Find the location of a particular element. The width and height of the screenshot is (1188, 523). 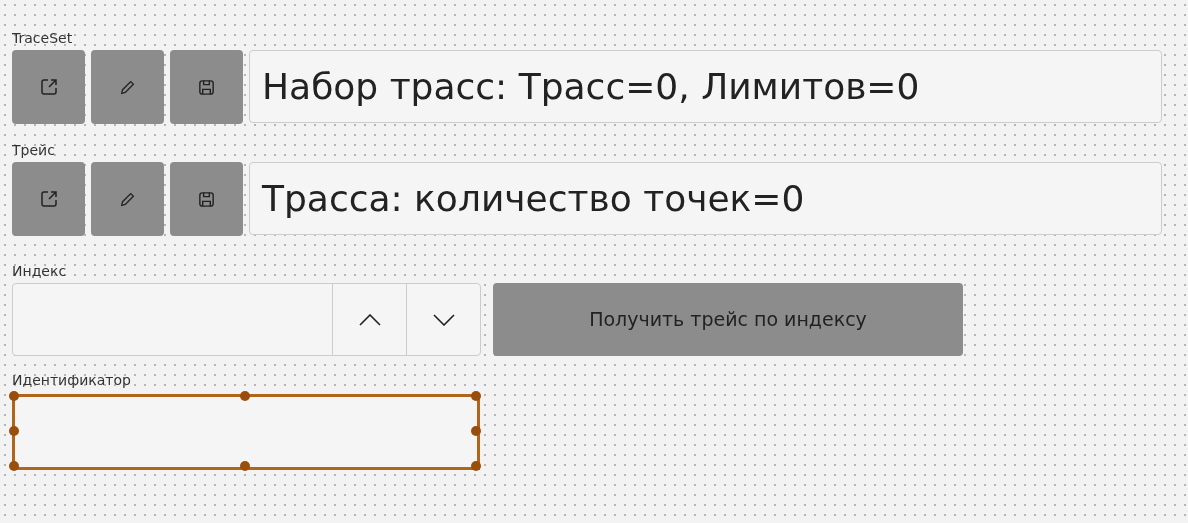

chevron-down-icon is located at coordinates (443, 319).